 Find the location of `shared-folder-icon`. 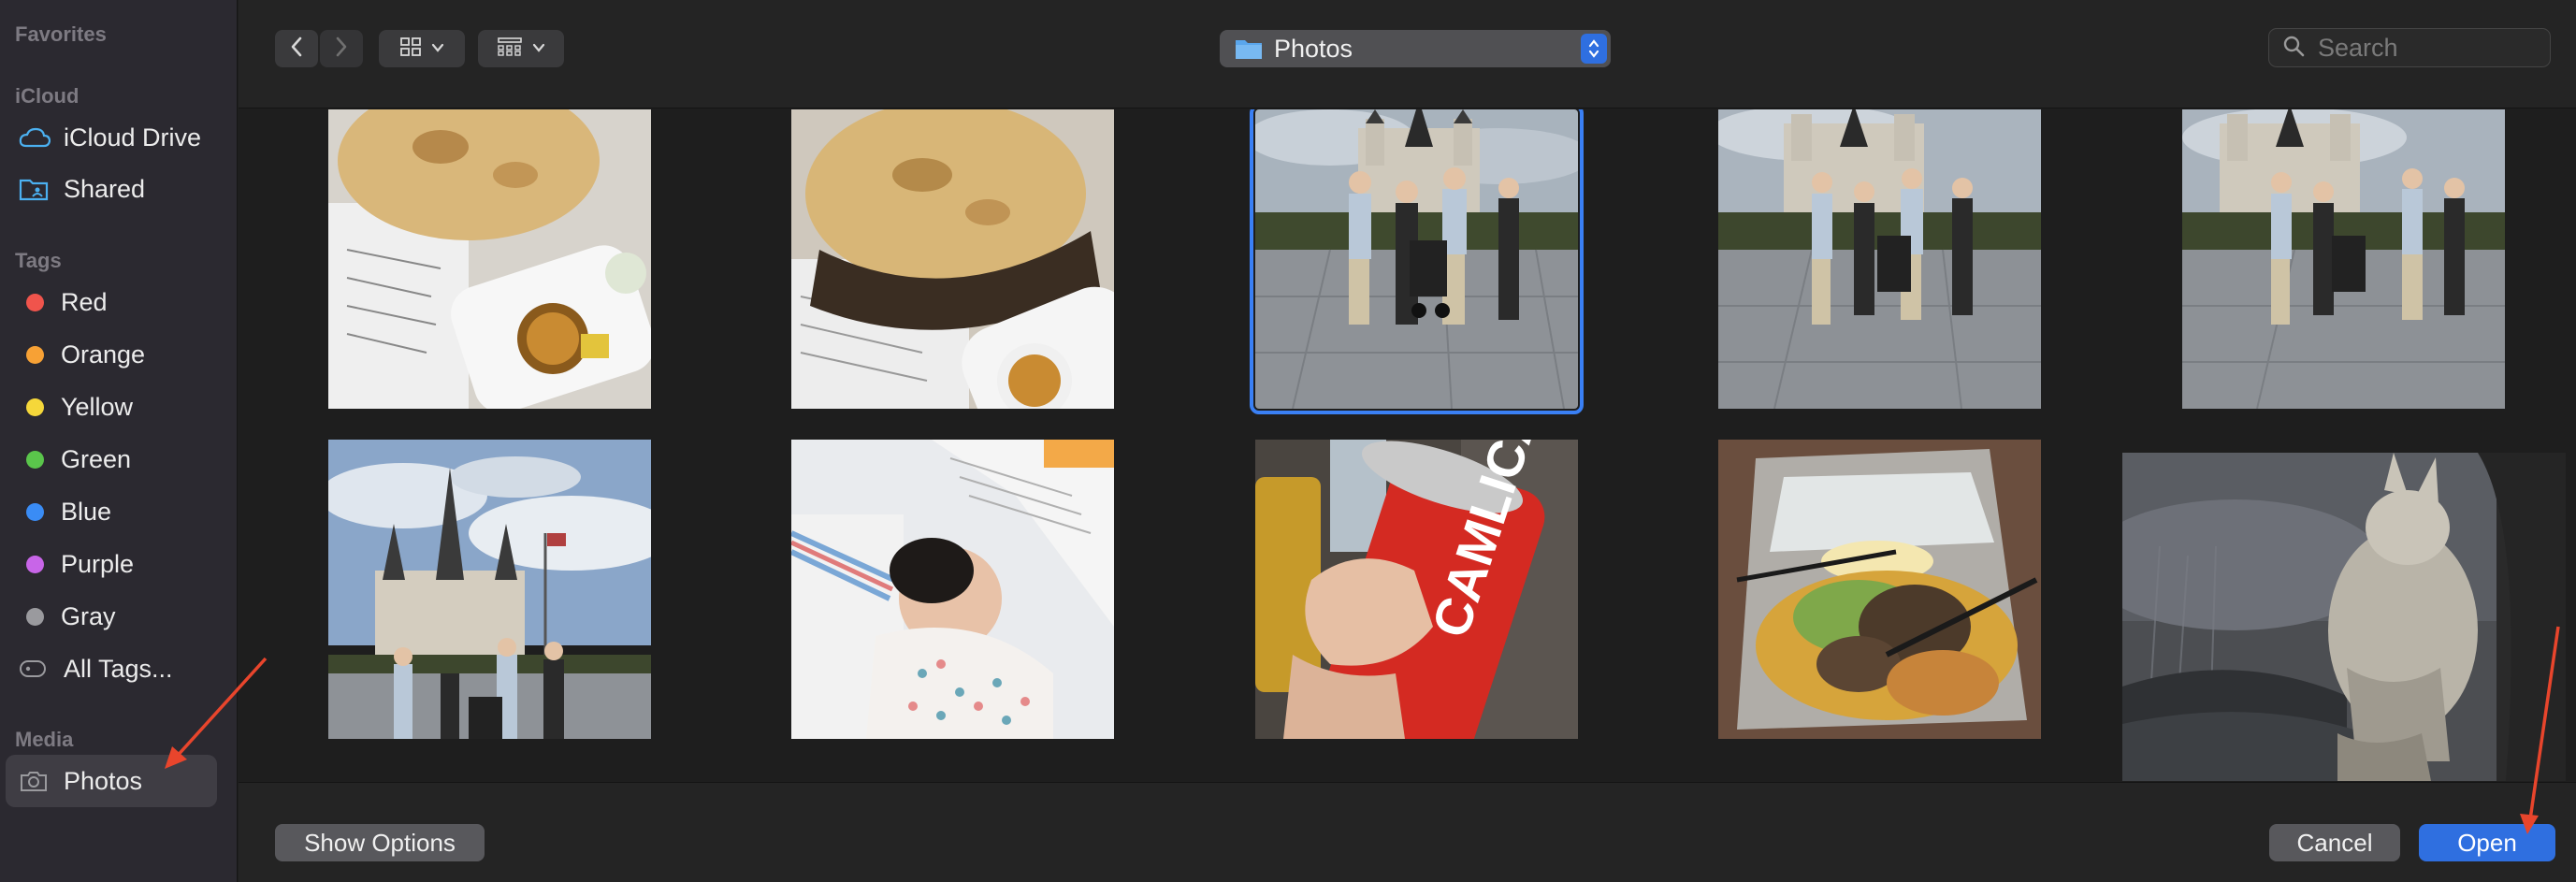

shared-folder-icon is located at coordinates (37, 189).